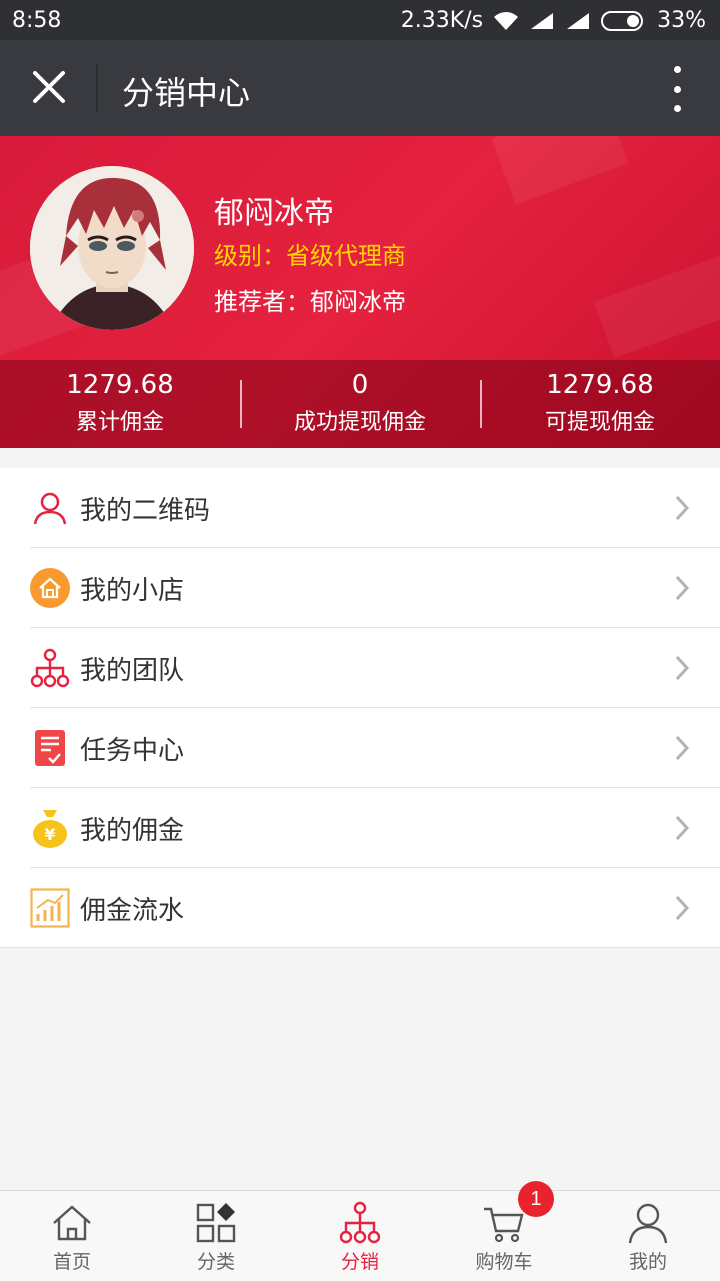  I want to click on user-icon, so click(648, 1223).